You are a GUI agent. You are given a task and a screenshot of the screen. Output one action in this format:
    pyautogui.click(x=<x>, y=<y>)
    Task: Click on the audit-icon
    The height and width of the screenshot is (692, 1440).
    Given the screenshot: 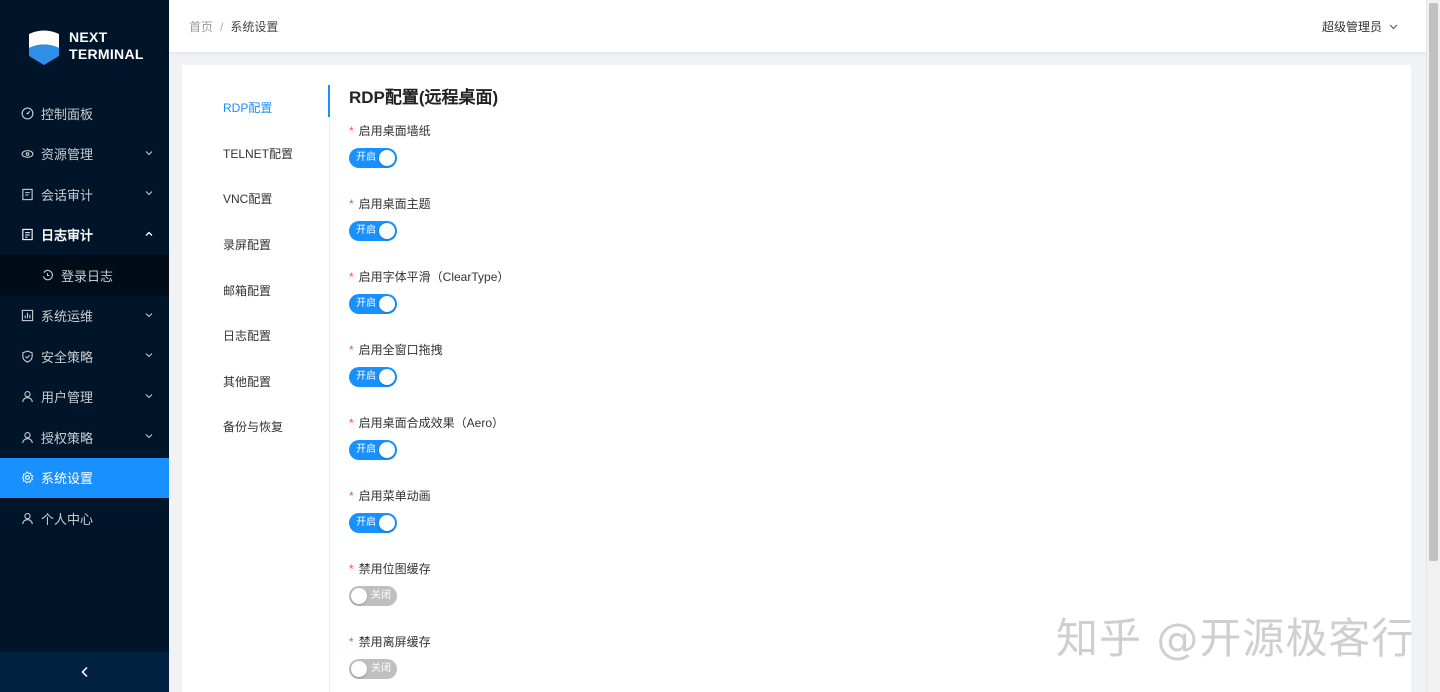 What is the action you would take?
    pyautogui.click(x=27, y=194)
    